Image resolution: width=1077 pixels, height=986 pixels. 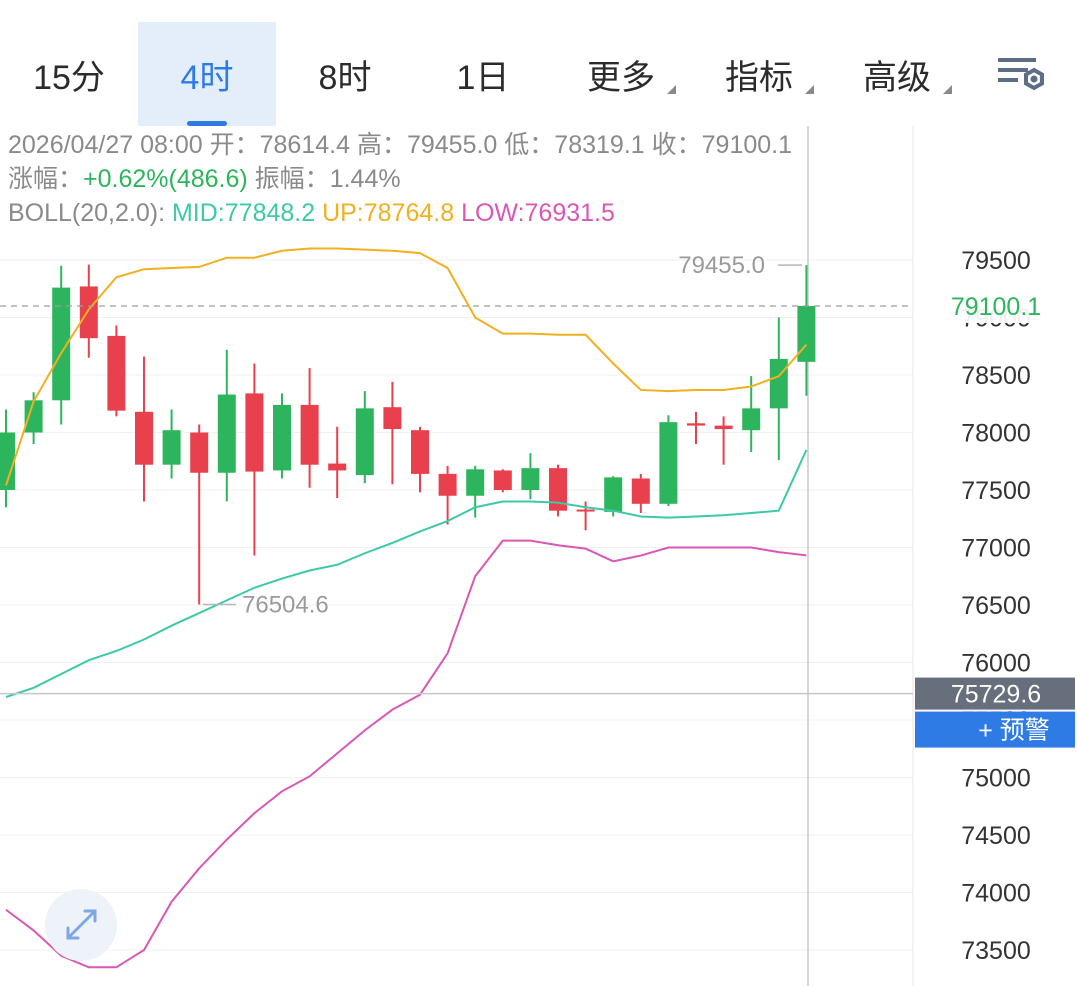 What do you see at coordinates (996, 779) in the screenshot?
I see `y-tick-label: 75000` at bounding box center [996, 779].